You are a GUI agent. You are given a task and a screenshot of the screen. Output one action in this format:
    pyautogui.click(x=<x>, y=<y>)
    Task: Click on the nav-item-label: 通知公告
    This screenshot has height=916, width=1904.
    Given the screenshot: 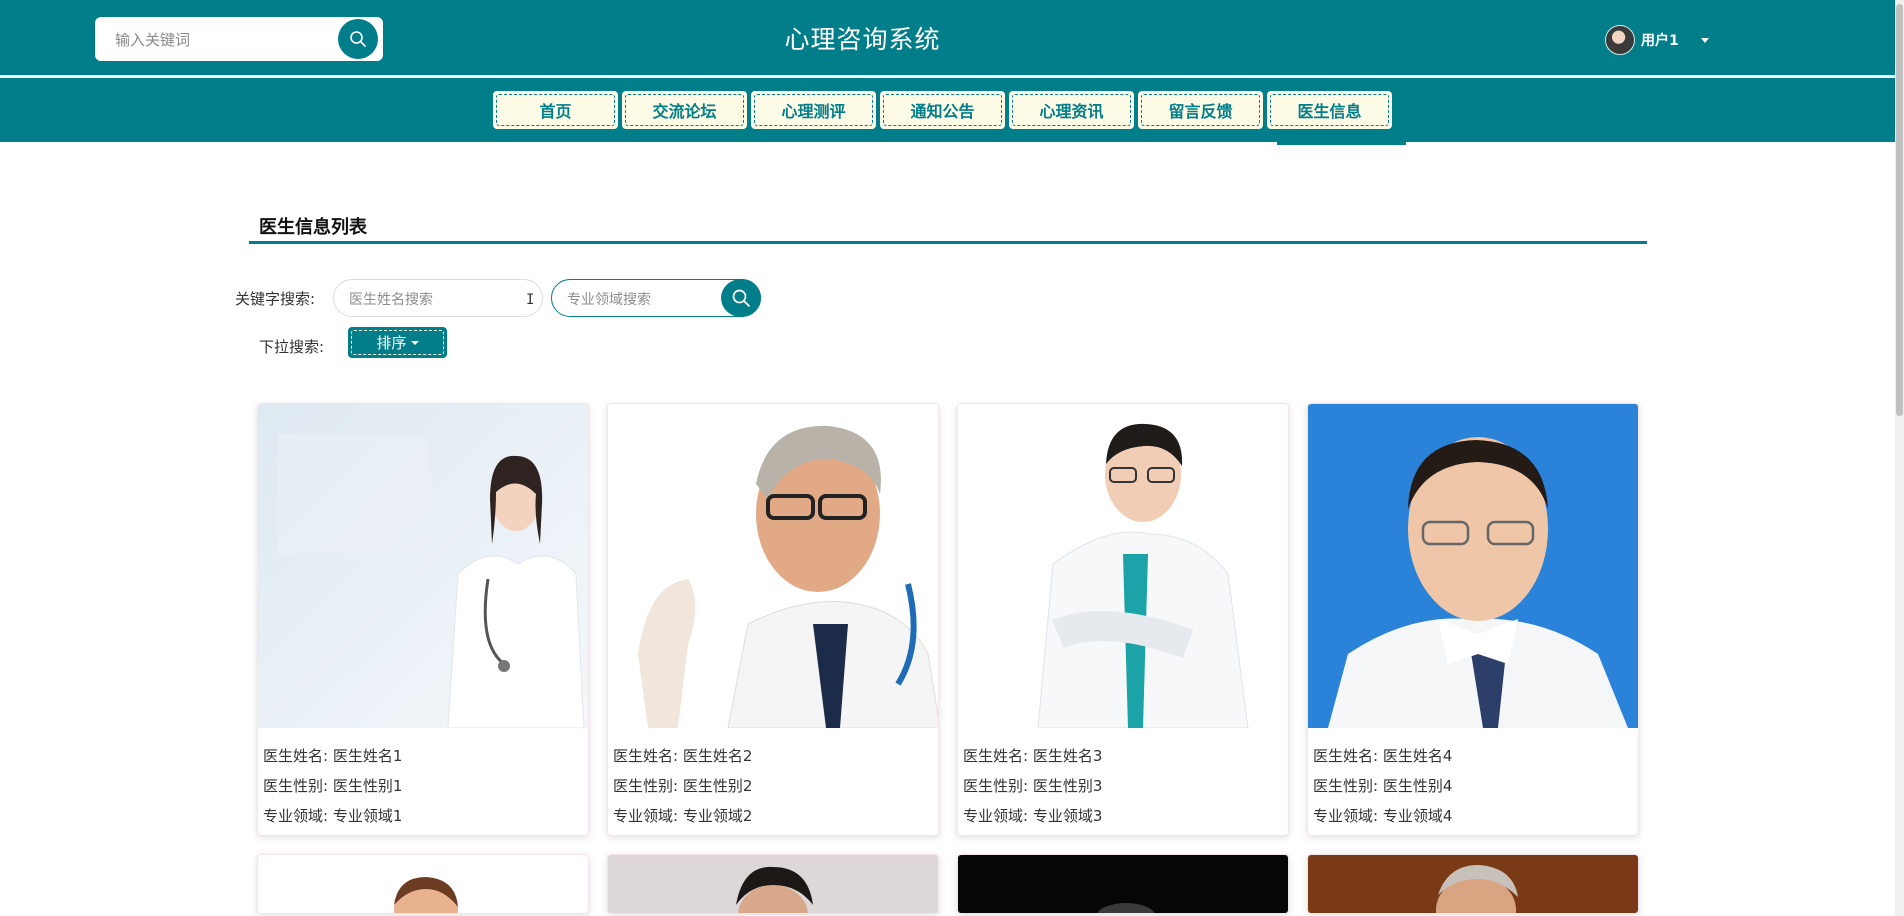 What is the action you would take?
    pyautogui.click(x=942, y=111)
    